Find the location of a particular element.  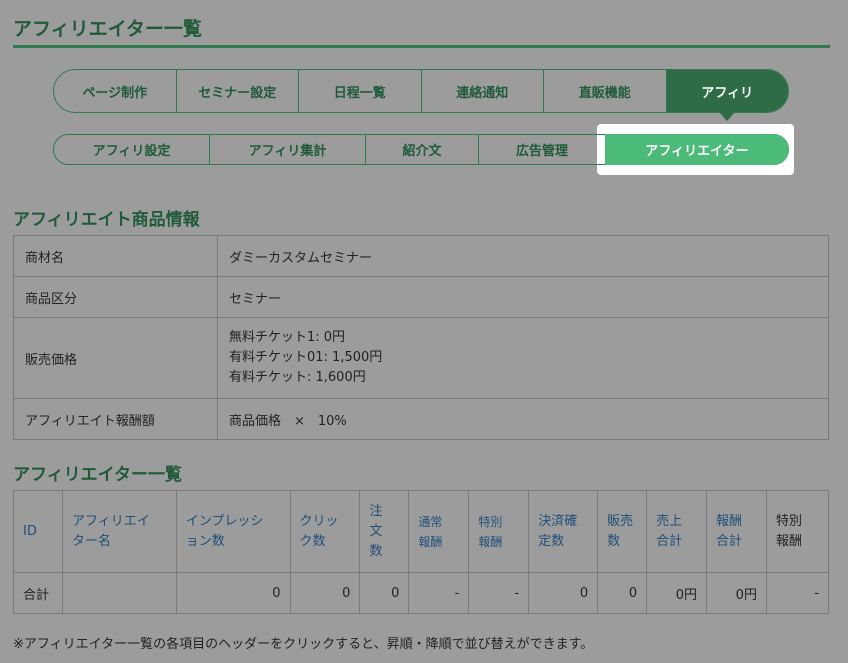

price-line: 無料チケット1: 0円 is located at coordinates (287, 337).